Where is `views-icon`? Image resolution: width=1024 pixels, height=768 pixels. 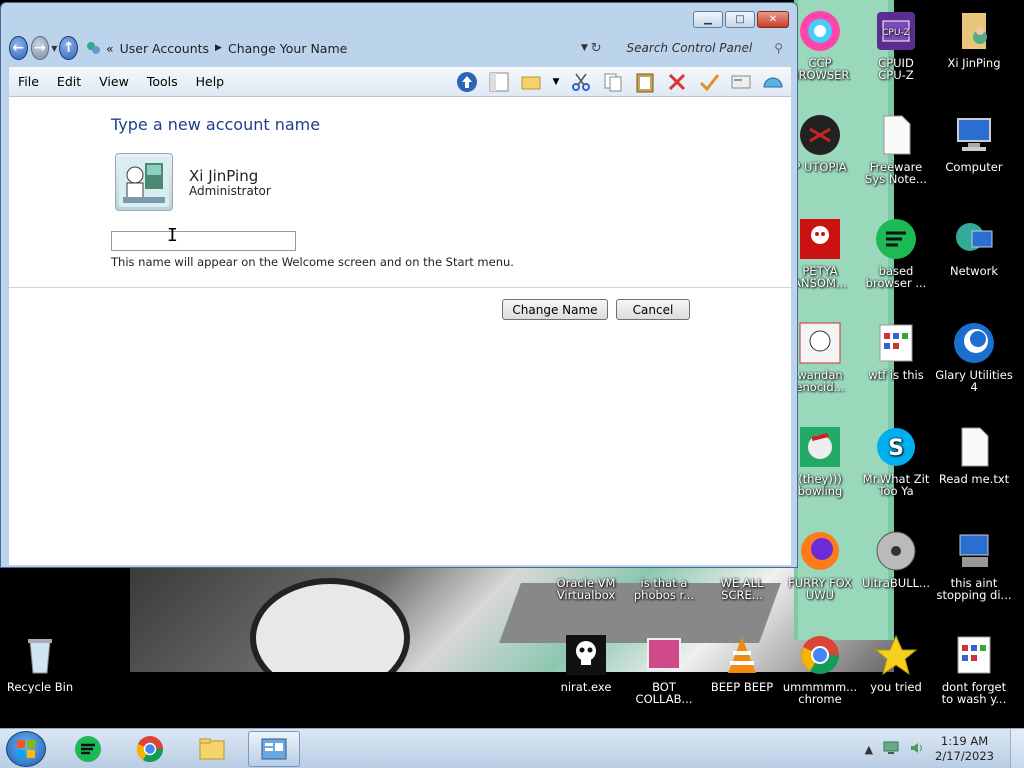 views-icon is located at coordinates (741, 82).